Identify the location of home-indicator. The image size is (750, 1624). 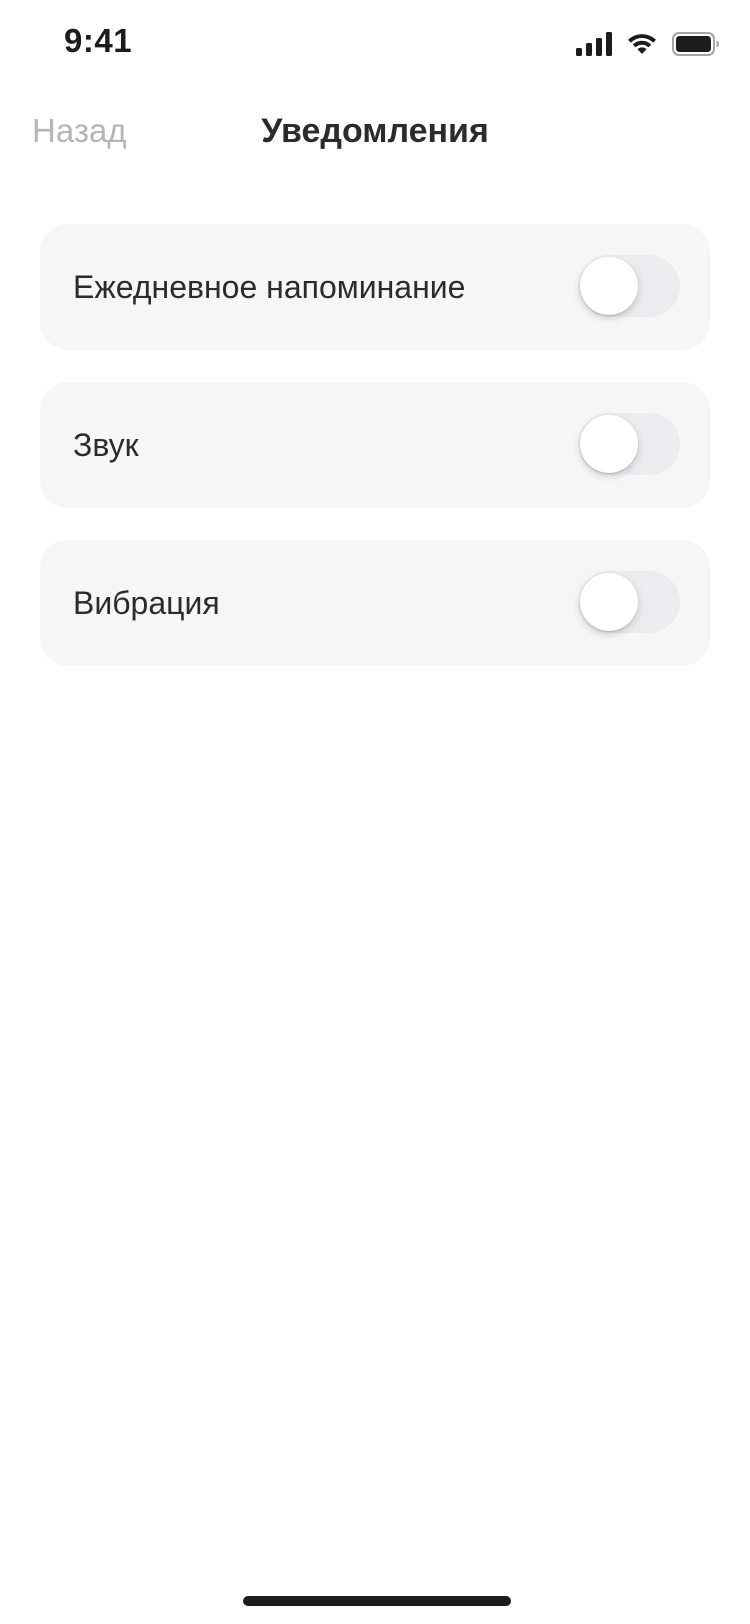
(377, 1601).